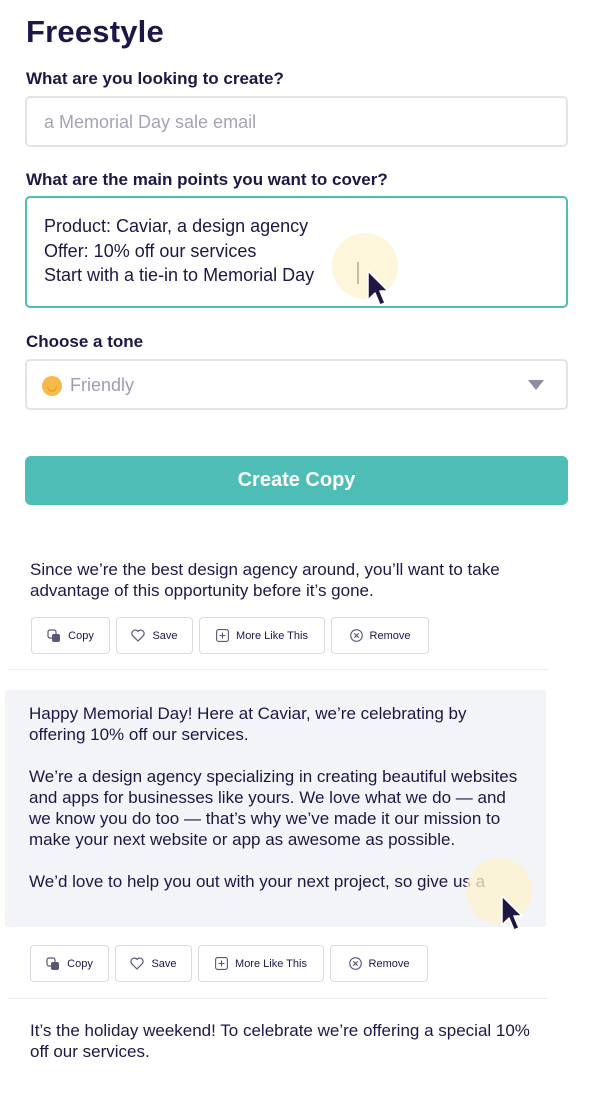 The image size is (610, 1100). Describe the element at coordinates (150, 250) in the screenshot. I see `points-line: Offer: 10% off our services` at that location.